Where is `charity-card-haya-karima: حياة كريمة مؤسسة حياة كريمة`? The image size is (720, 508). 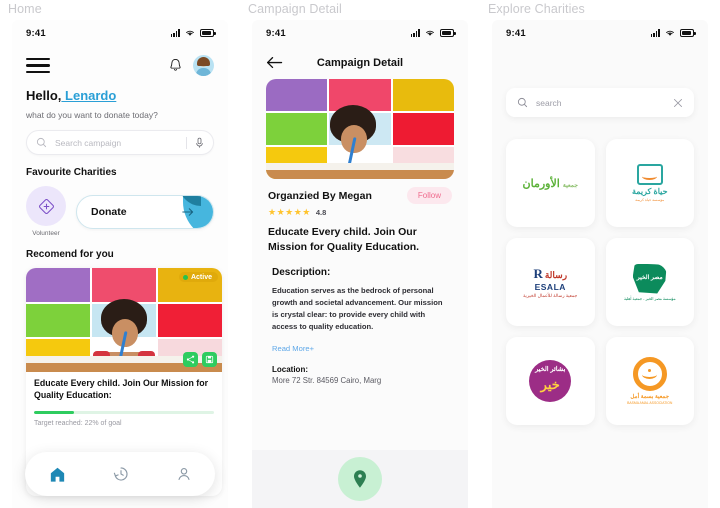 charity-card-haya-karima: حياة كريمة مؤسسة حياة كريمة is located at coordinates (649, 183).